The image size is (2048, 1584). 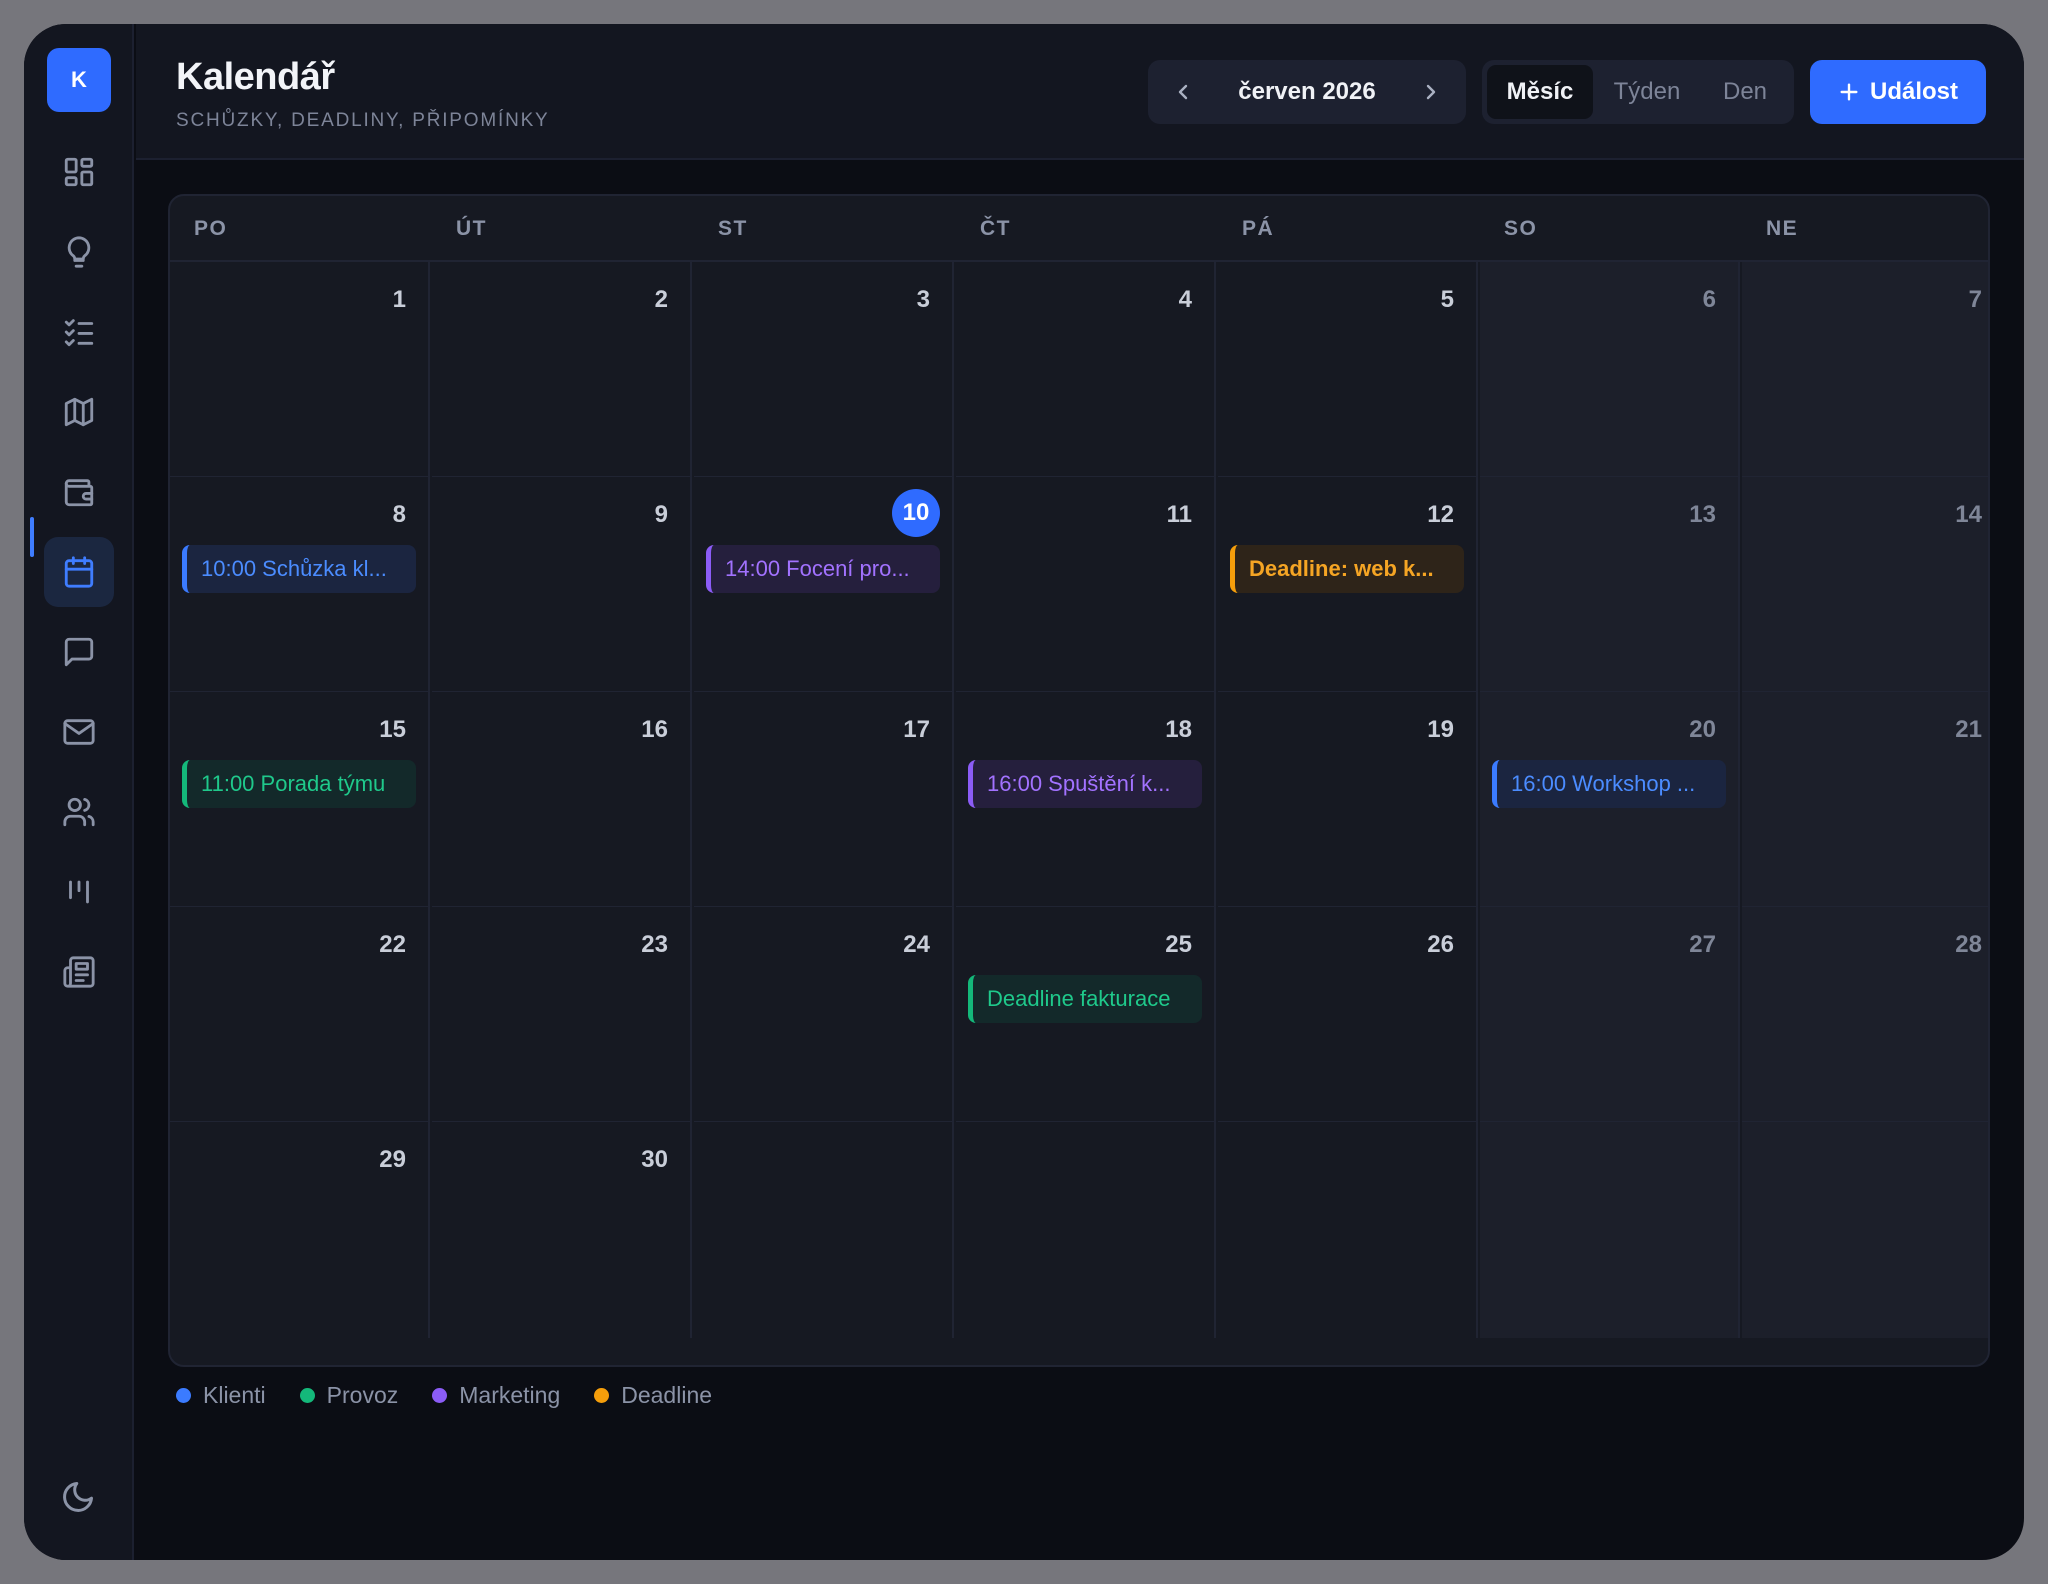 What do you see at coordinates (824, 1015) in the screenshot?
I see `day-cell: 24` at bounding box center [824, 1015].